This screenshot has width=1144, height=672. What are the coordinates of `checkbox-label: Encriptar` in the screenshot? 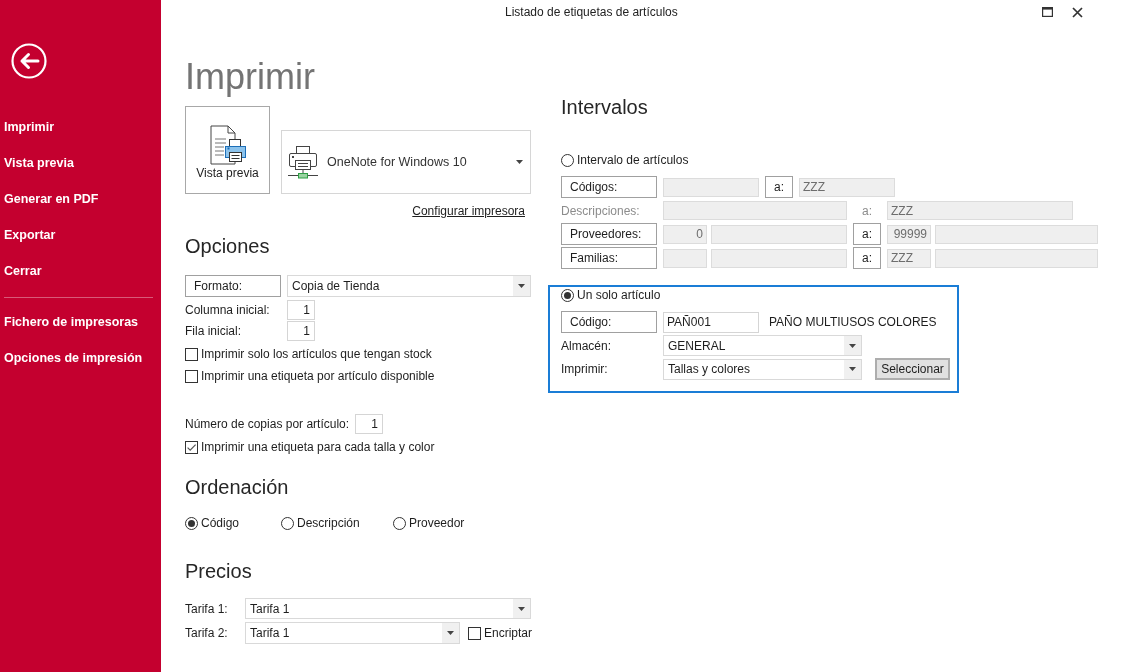 It's located at (508, 633).